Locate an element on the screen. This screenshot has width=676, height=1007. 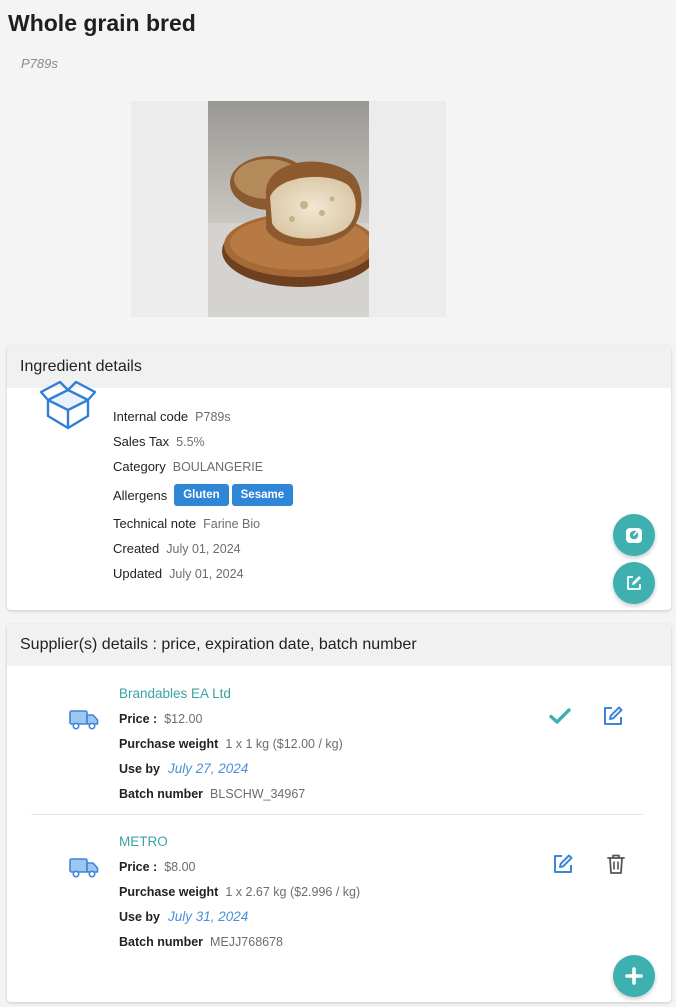
created-value: July 01, 2024 is located at coordinates (203, 548).